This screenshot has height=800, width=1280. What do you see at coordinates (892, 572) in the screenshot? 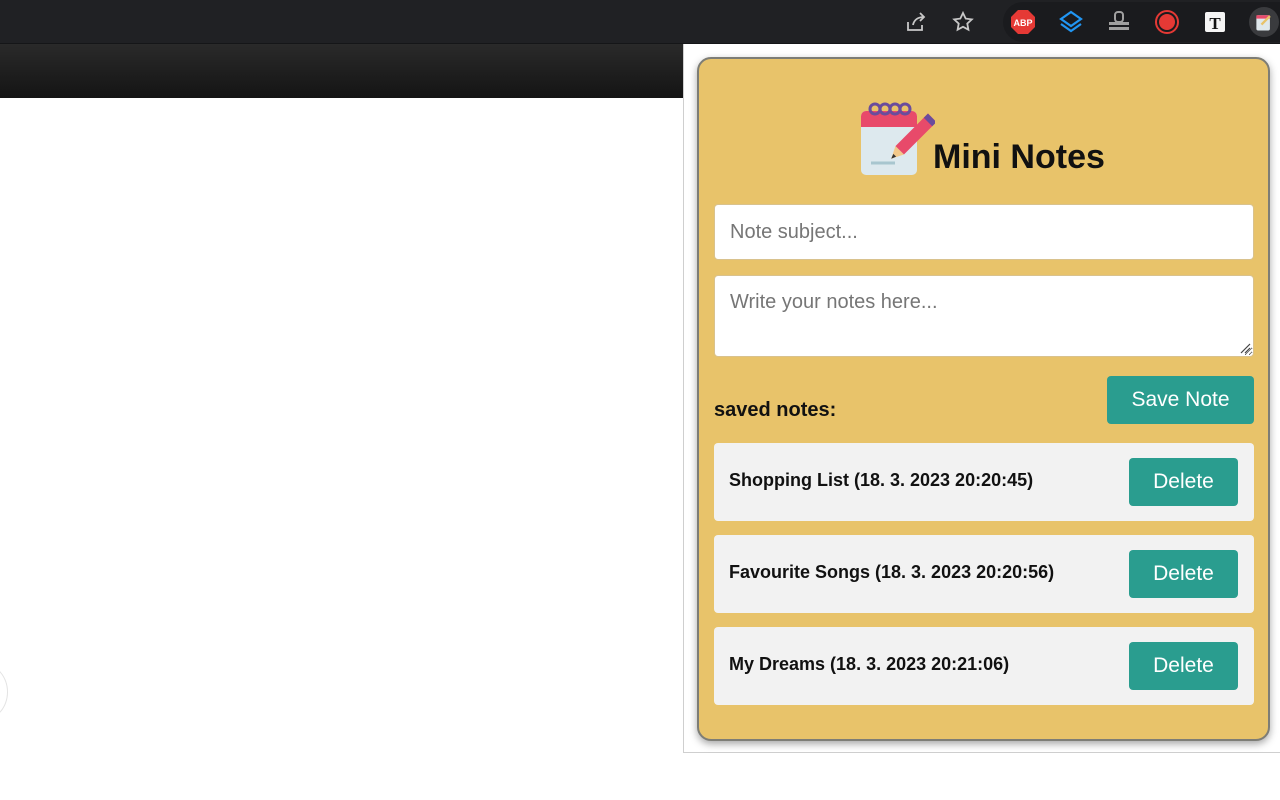
I see `note-title: Favourite Songs (18. 3. 2023 20:20:56)` at bounding box center [892, 572].